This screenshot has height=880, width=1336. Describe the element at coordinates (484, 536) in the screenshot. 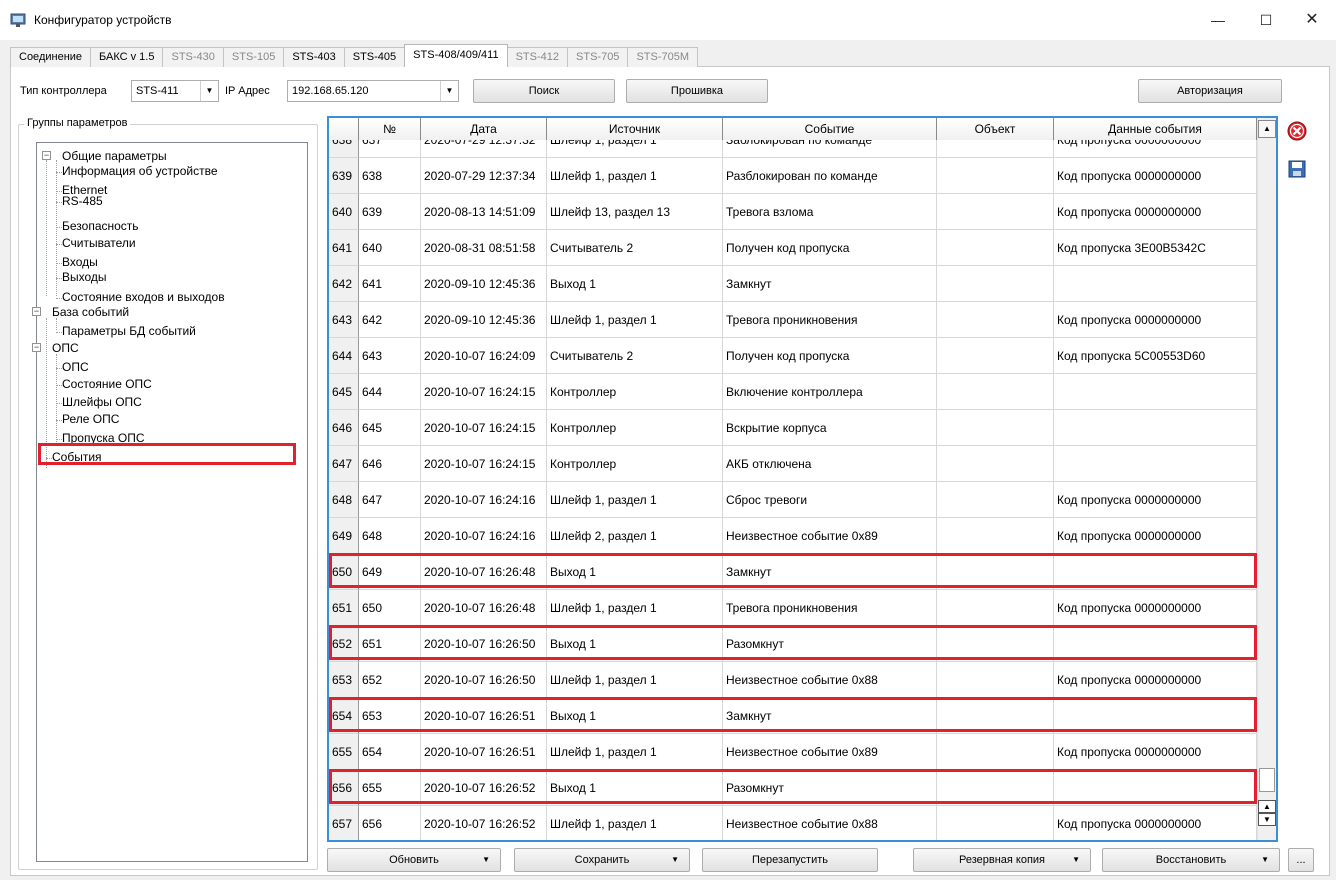

I see `cell-date: 2020-10-07 16:24:16` at that location.